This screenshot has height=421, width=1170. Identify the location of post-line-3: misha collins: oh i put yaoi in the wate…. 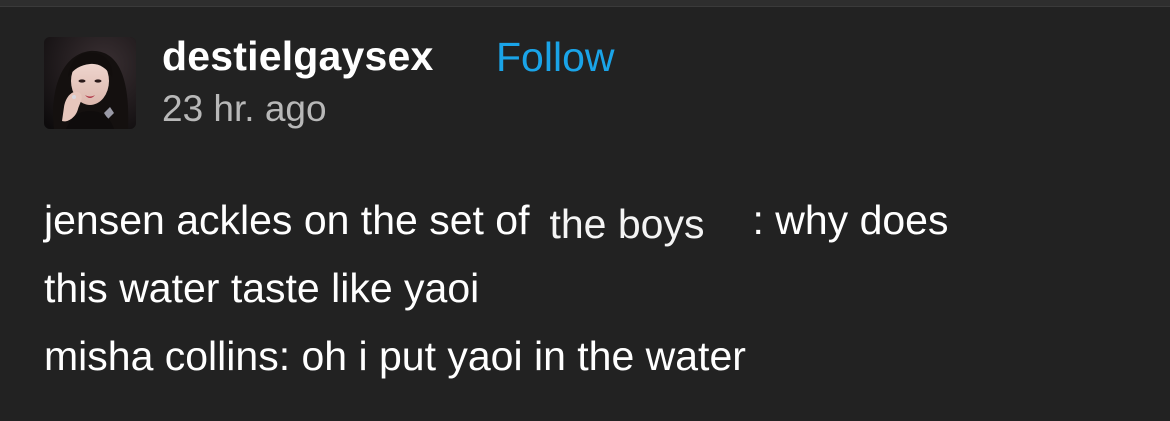
(395, 356).